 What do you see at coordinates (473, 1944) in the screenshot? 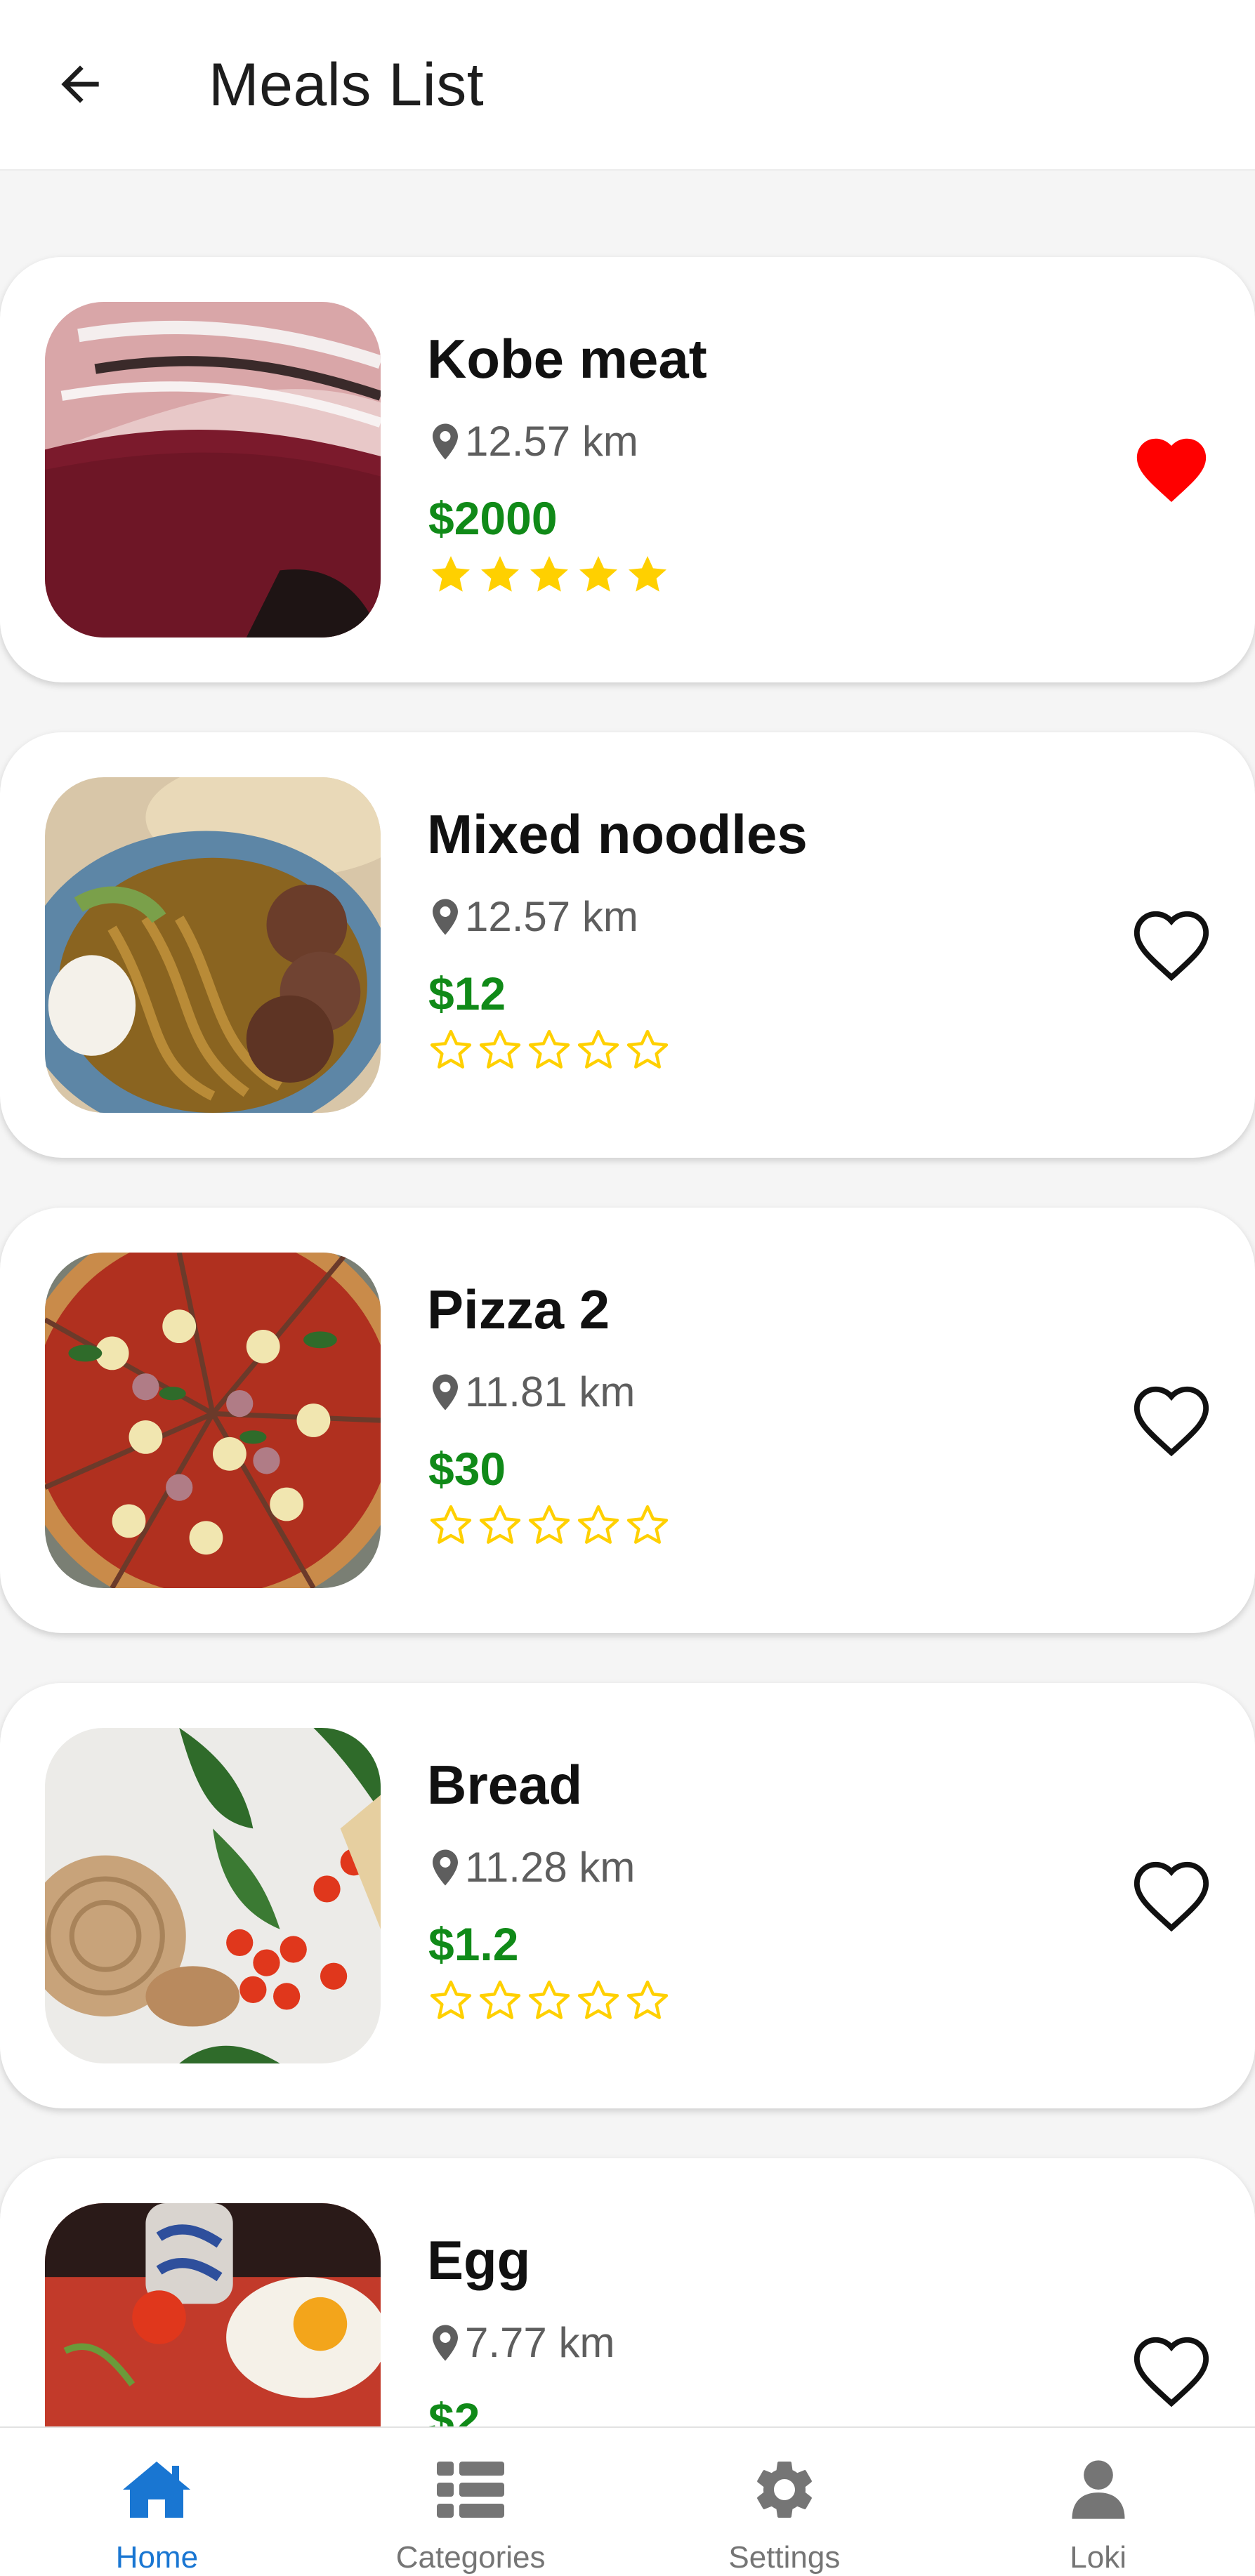
I see `meal-price: $1.2` at bounding box center [473, 1944].